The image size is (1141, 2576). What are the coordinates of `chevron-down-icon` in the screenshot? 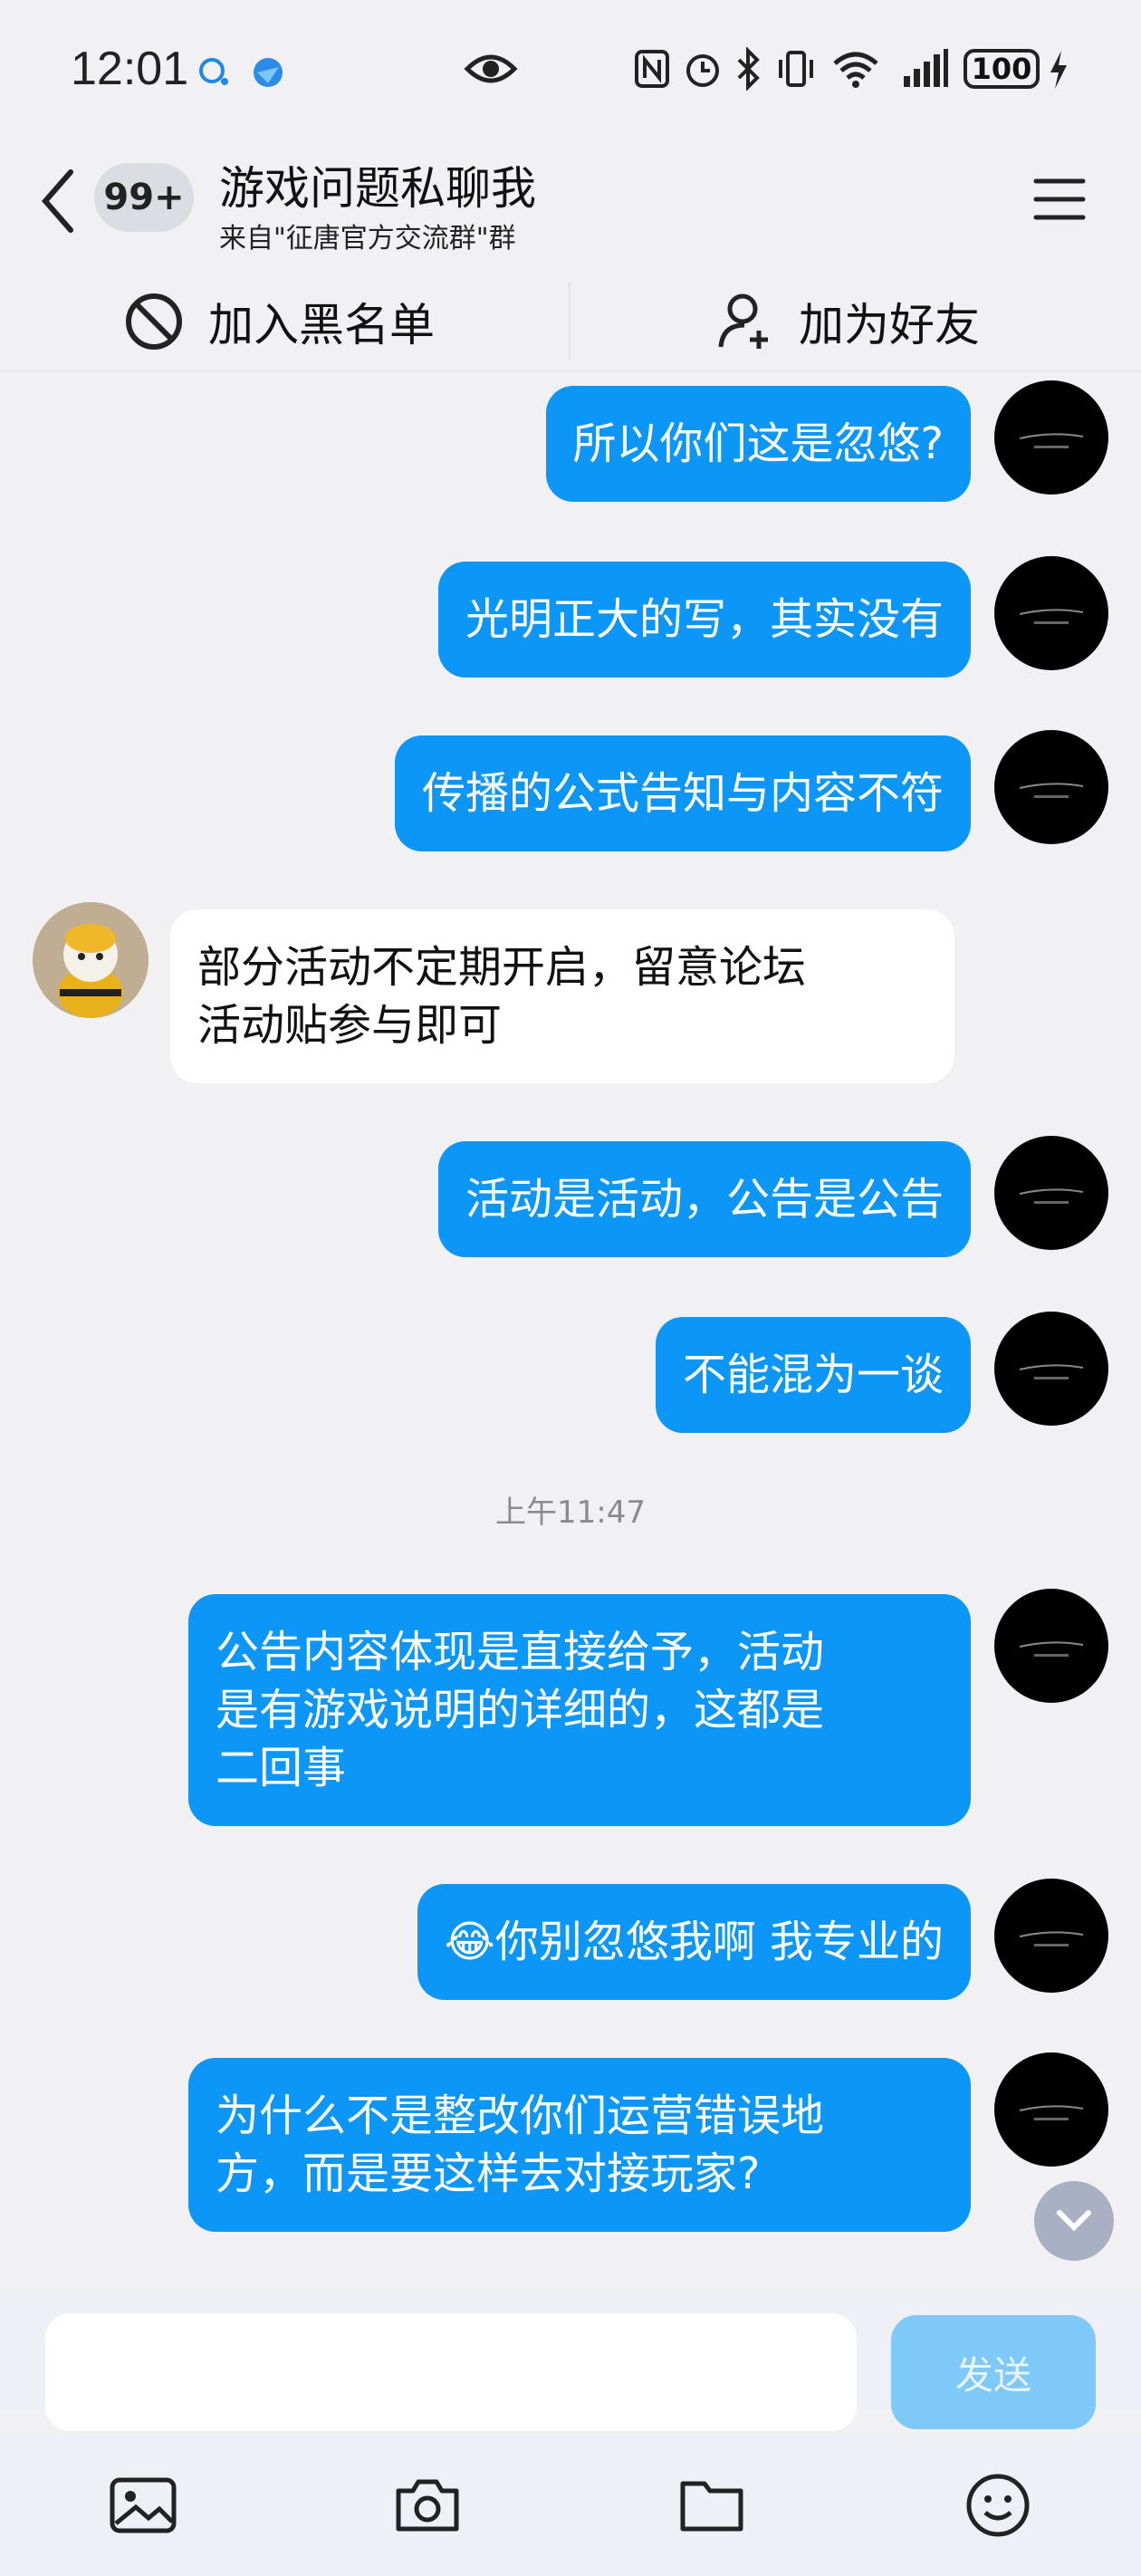 It's located at (1074, 2221).